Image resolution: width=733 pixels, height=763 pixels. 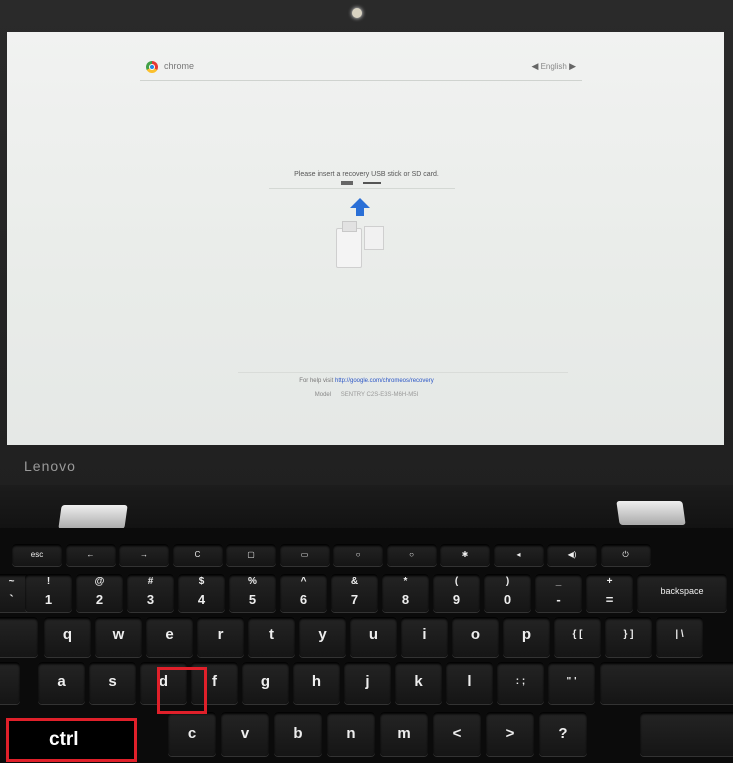 What do you see at coordinates (201, 593) in the screenshot?
I see `number-key: $4` at bounding box center [201, 593].